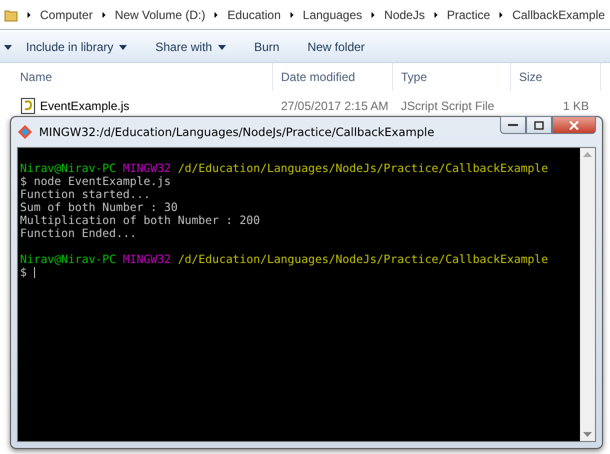  I want to click on column-header: Date modified, so click(333, 77).